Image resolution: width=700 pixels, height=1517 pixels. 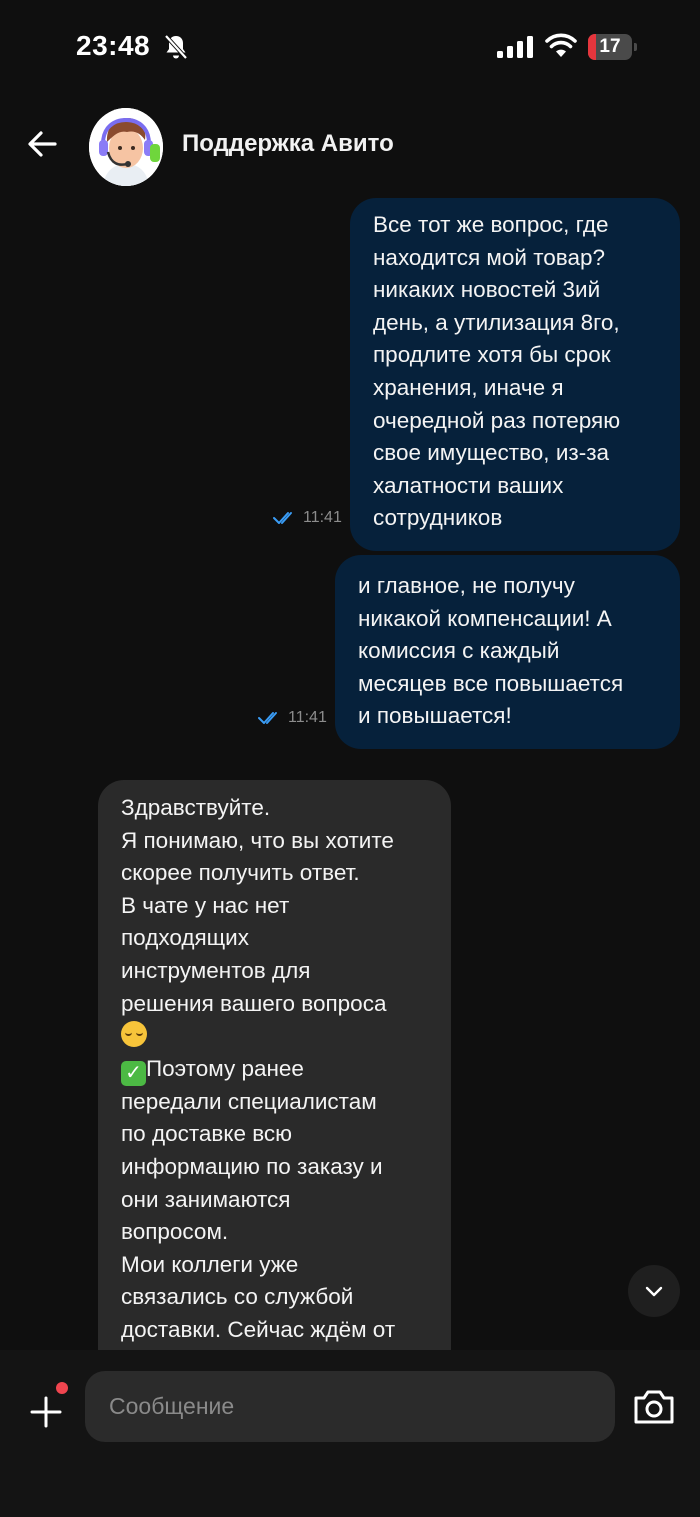 What do you see at coordinates (46, 1412) in the screenshot?
I see `plus-icon` at bounding box center [46, 1412].